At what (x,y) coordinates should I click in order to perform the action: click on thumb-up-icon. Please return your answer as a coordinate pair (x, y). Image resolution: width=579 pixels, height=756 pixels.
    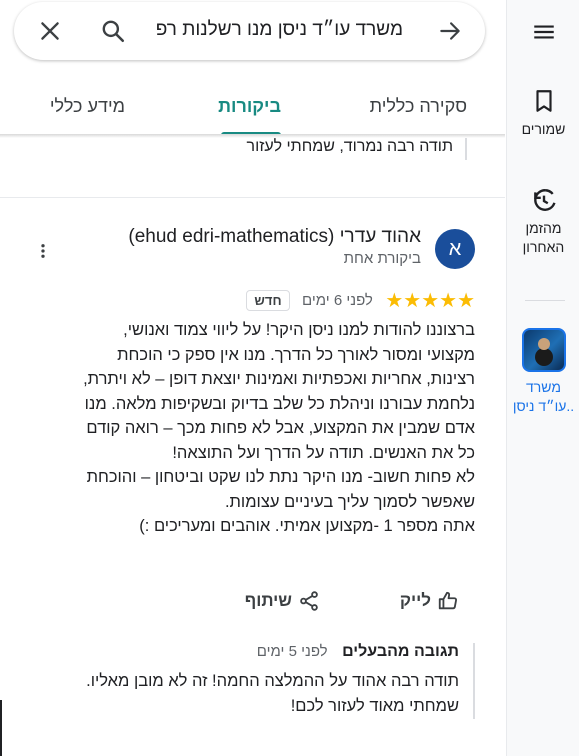
    Looking at the image, I should click on (448, 600).